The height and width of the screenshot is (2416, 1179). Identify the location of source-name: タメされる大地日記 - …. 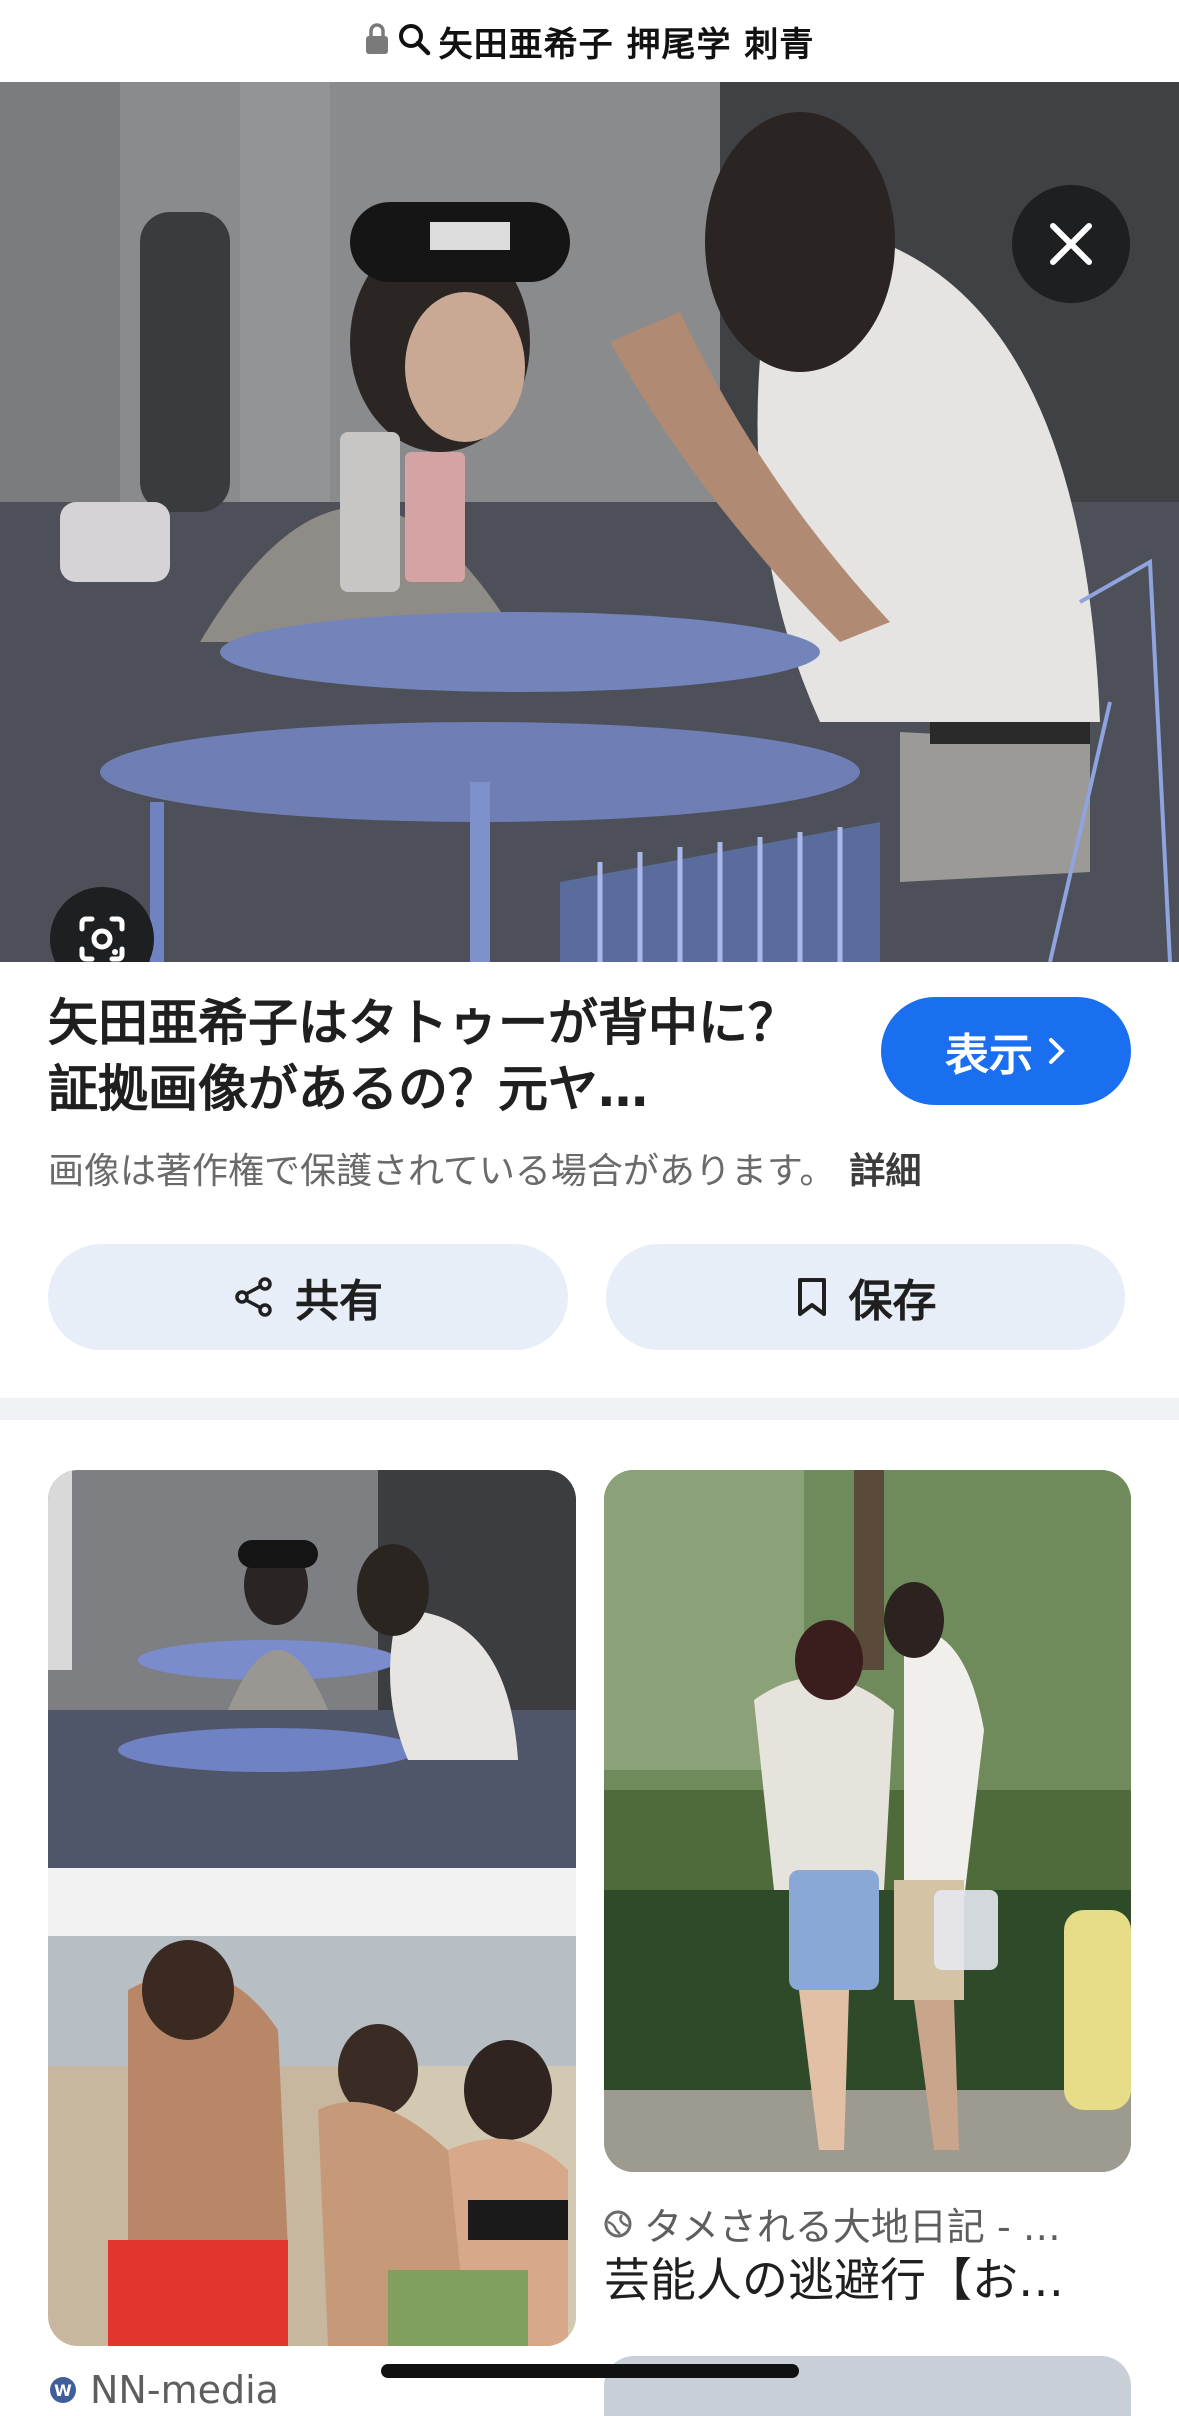
(852, 2227).